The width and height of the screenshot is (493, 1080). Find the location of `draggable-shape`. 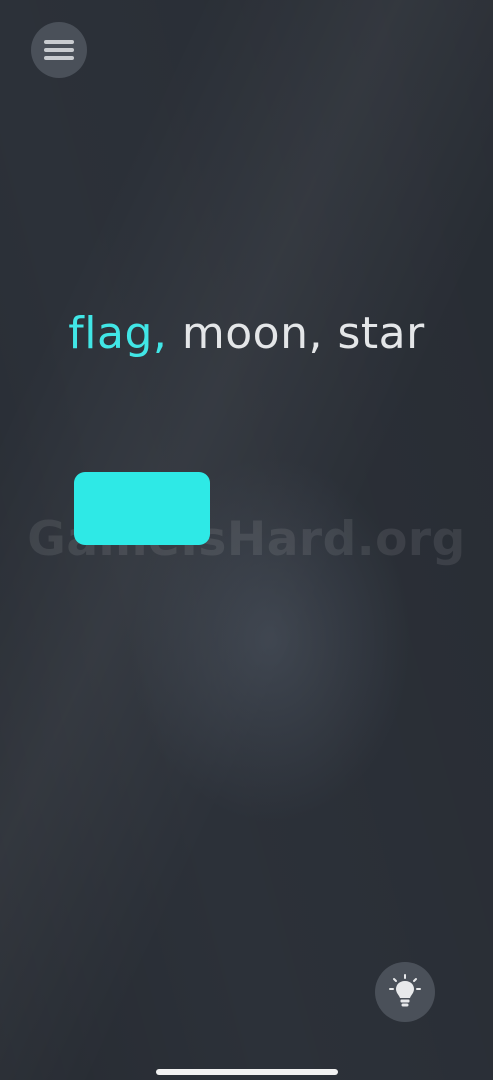

draggable-shape is located at coordinates (142, 508).